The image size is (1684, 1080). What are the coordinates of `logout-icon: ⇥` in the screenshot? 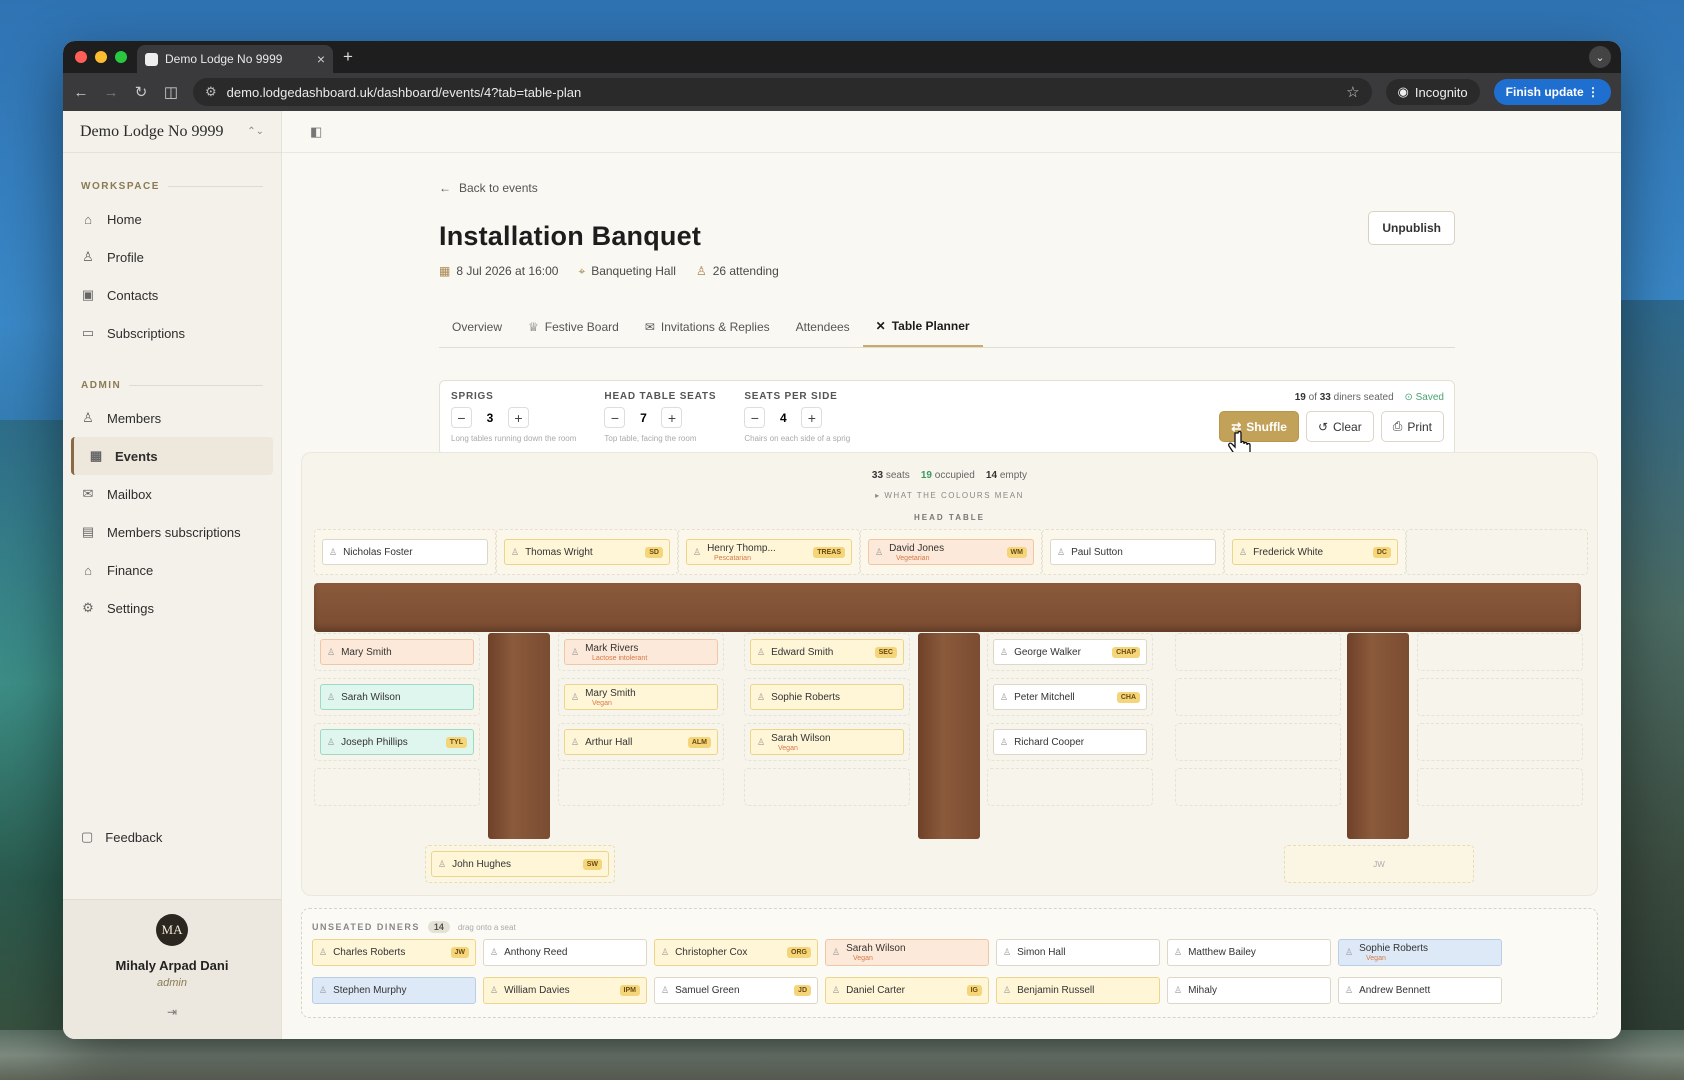 It's located at (172, 1012).